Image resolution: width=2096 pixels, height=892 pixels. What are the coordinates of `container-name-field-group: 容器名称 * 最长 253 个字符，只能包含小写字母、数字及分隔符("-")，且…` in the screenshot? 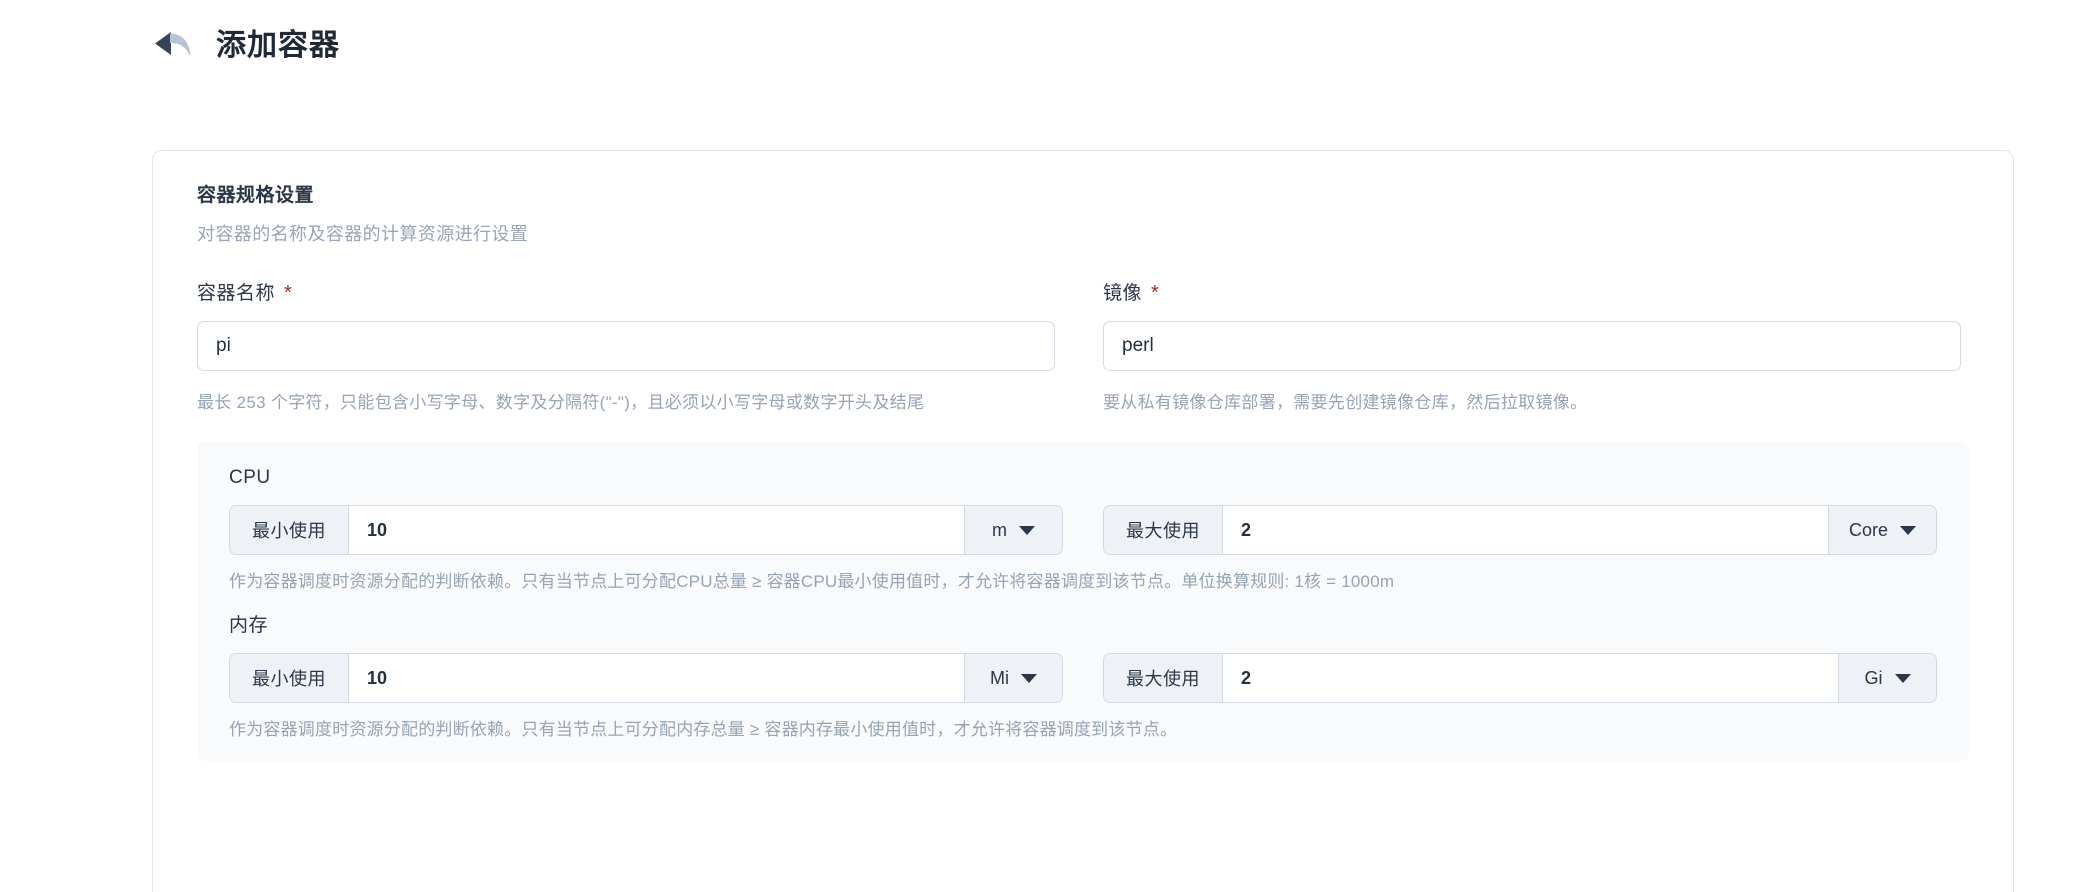 It's located at (626, 350).